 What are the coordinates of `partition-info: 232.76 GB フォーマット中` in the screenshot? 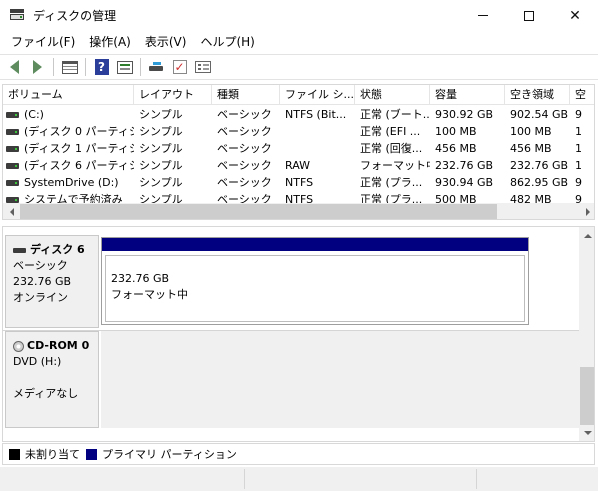 It's located at (315, 288).